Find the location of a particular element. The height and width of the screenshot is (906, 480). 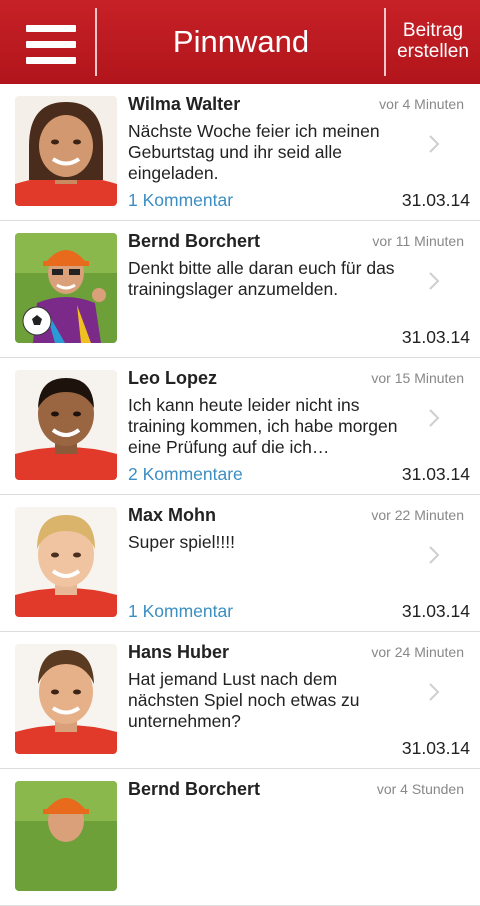

page-title: Pinnwand is located at coordinates (241, 41).